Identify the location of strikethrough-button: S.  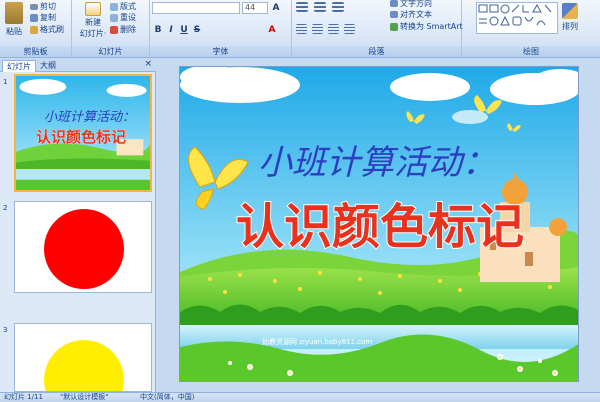
(197, 30).